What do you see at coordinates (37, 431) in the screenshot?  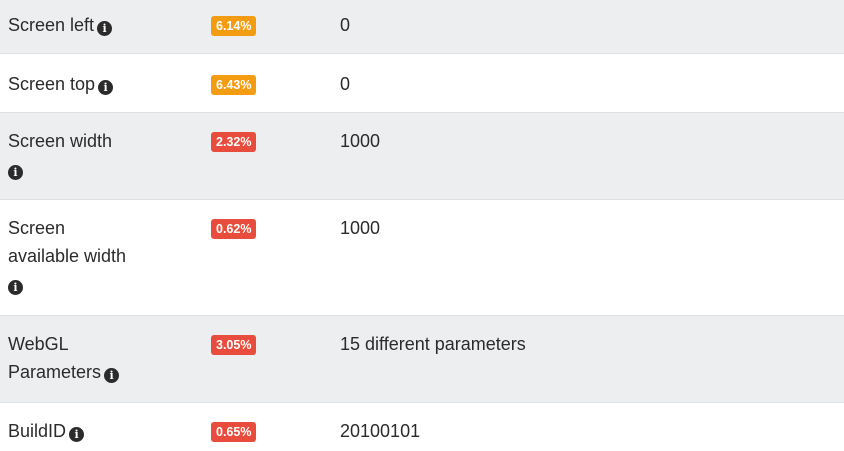 I see `attribute-label: BuildID` at bounding box center [37, 431].